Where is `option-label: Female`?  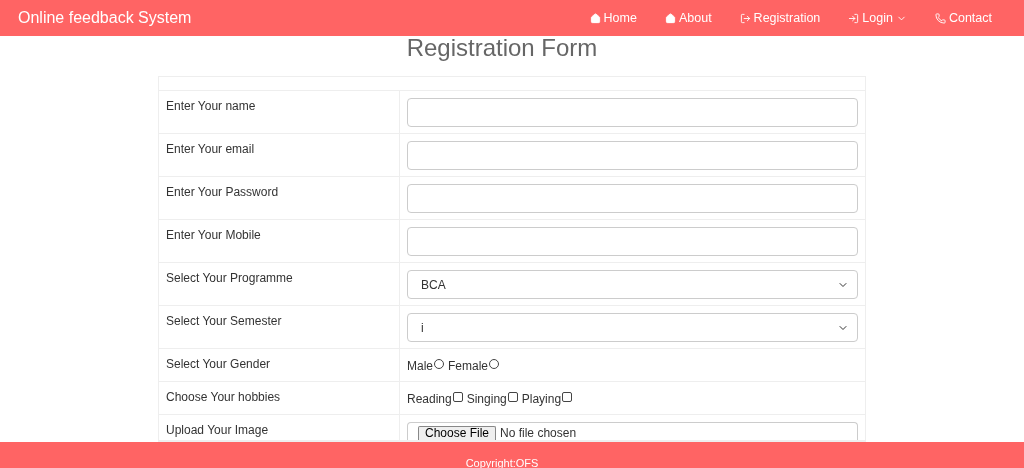 option-label: Female is located at coordinates (468, 366).